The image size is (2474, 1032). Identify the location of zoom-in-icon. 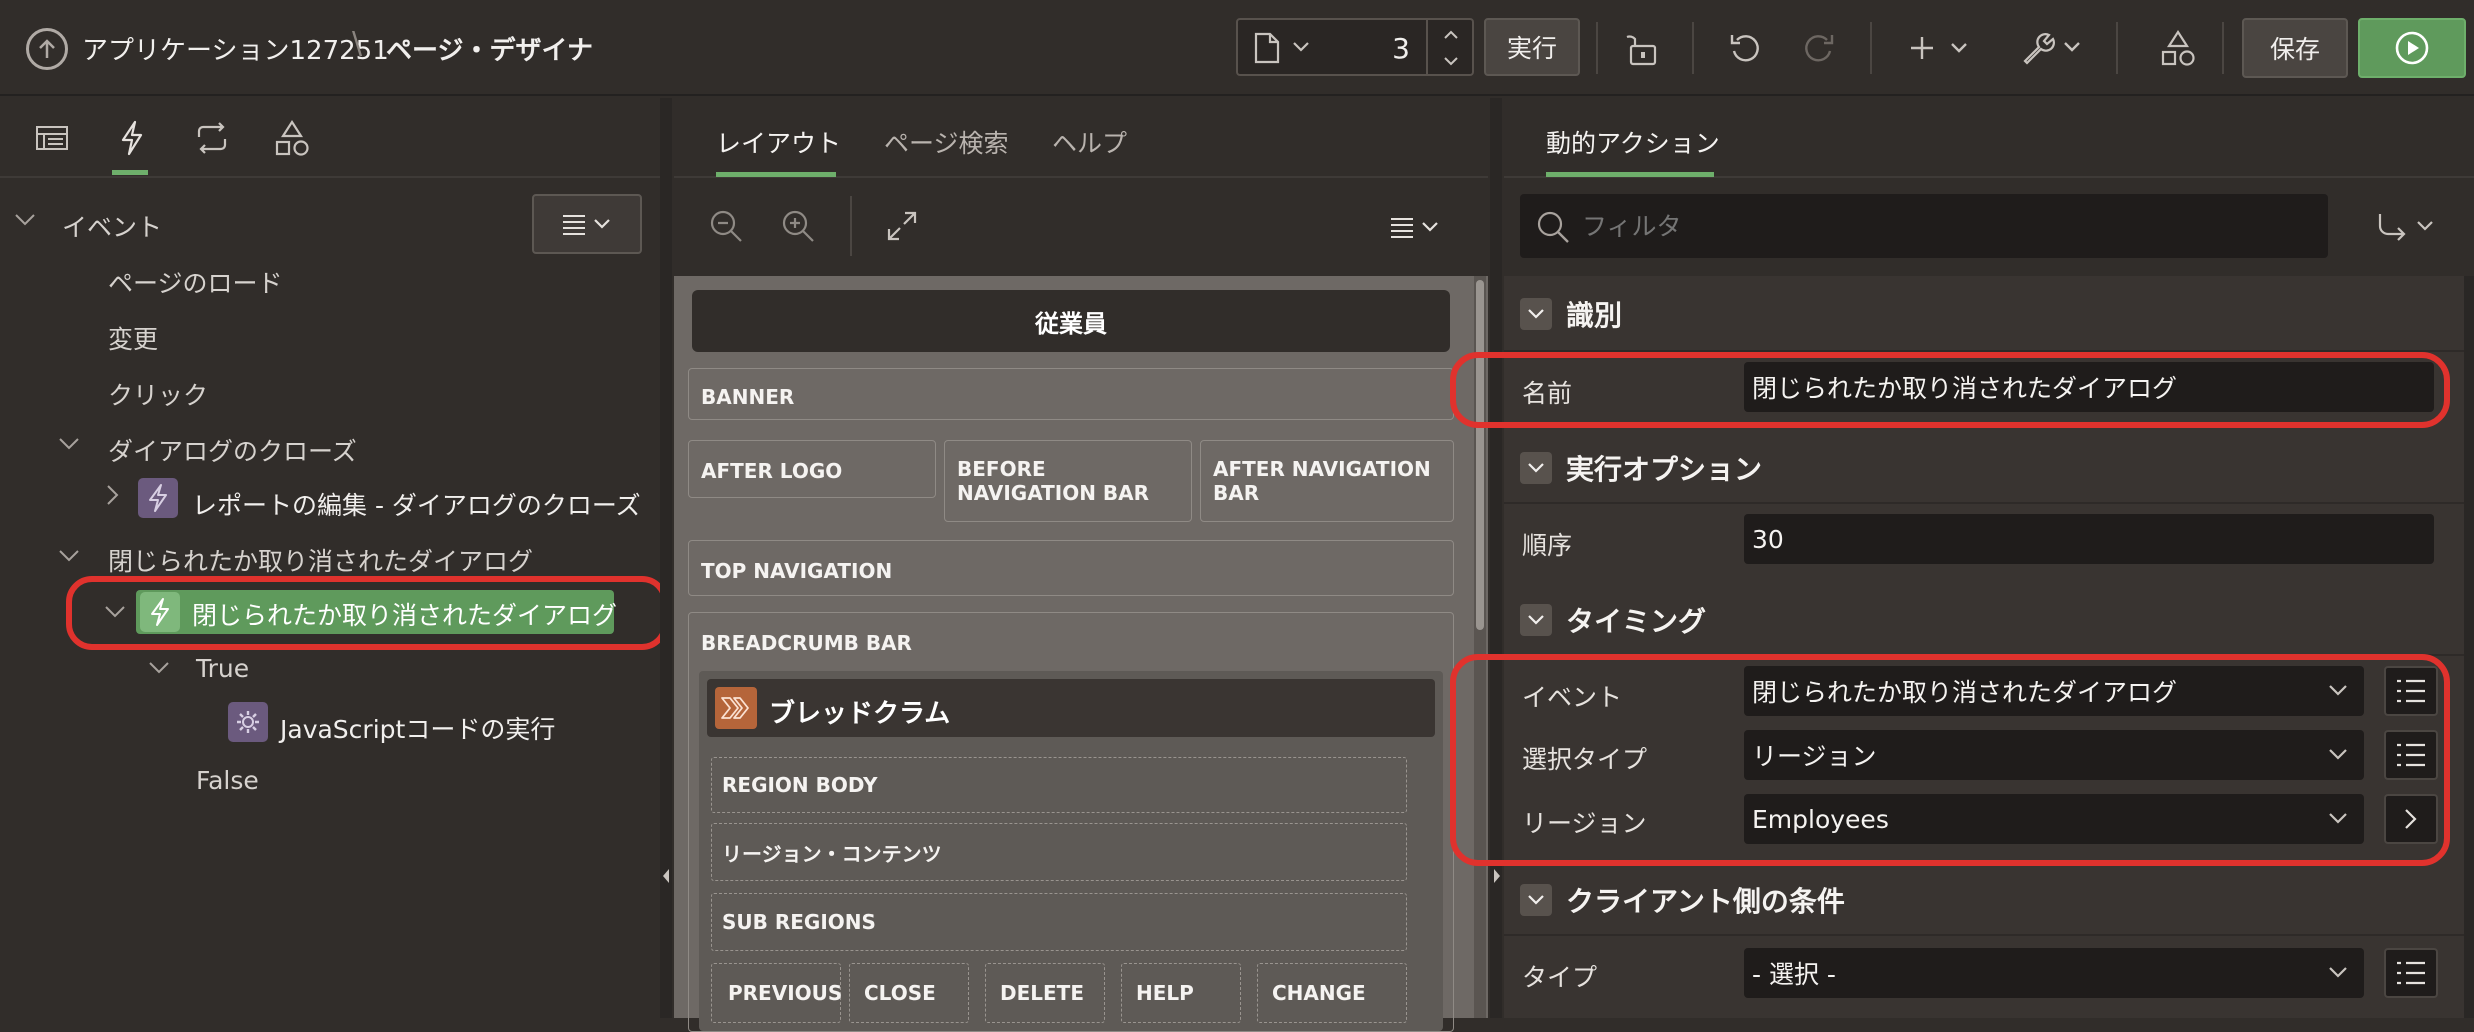
(798, 226).